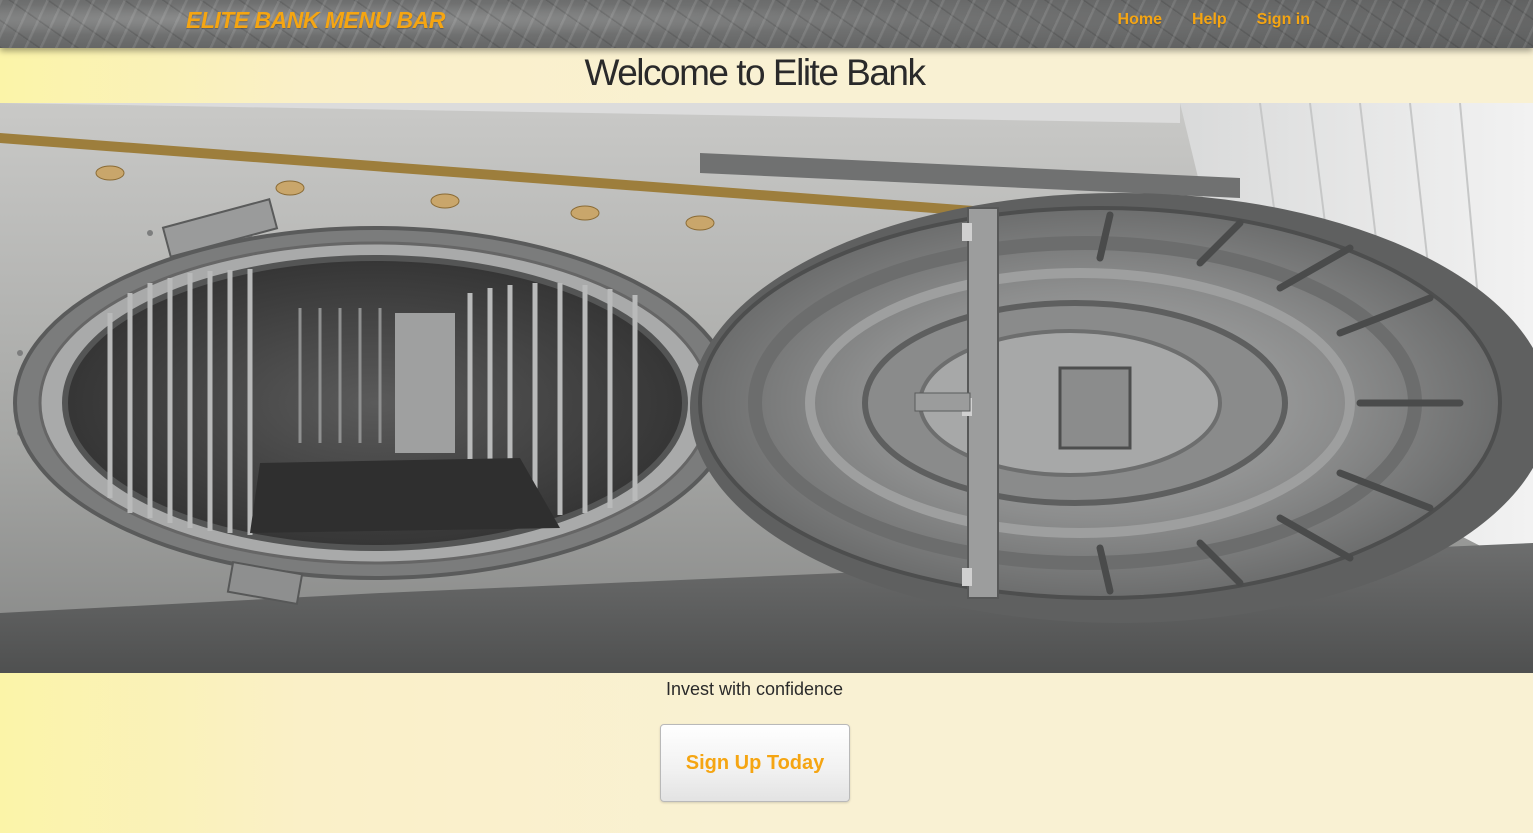 The width and height of the screenshot is (1533, 833). What do you see at coordinates (755, 763) in the screenshot?
I see `sign-up-button: Sign Up Today` at bounding box center [755, 763].